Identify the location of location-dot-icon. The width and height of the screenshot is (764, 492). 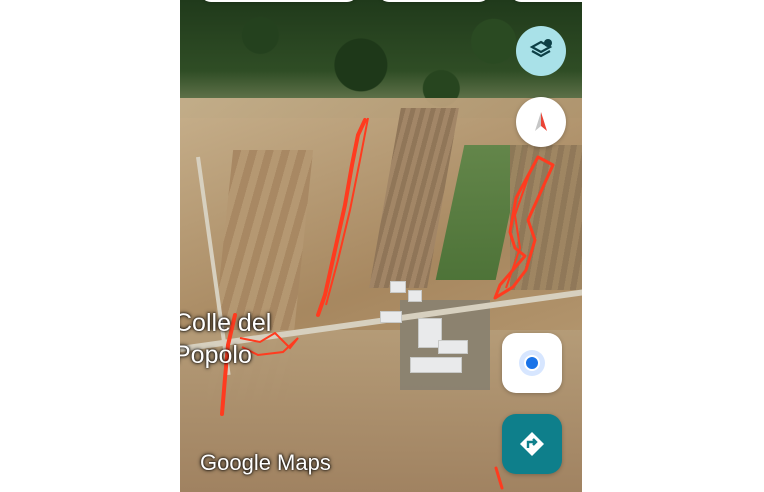
(532, 363).